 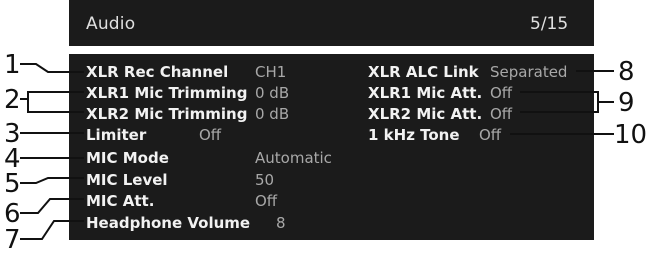 What do you see at coordinates (501, 114) in the screenshot?
I see `value-xlr2-mic-att: Off` at bounding box center [501, 114].